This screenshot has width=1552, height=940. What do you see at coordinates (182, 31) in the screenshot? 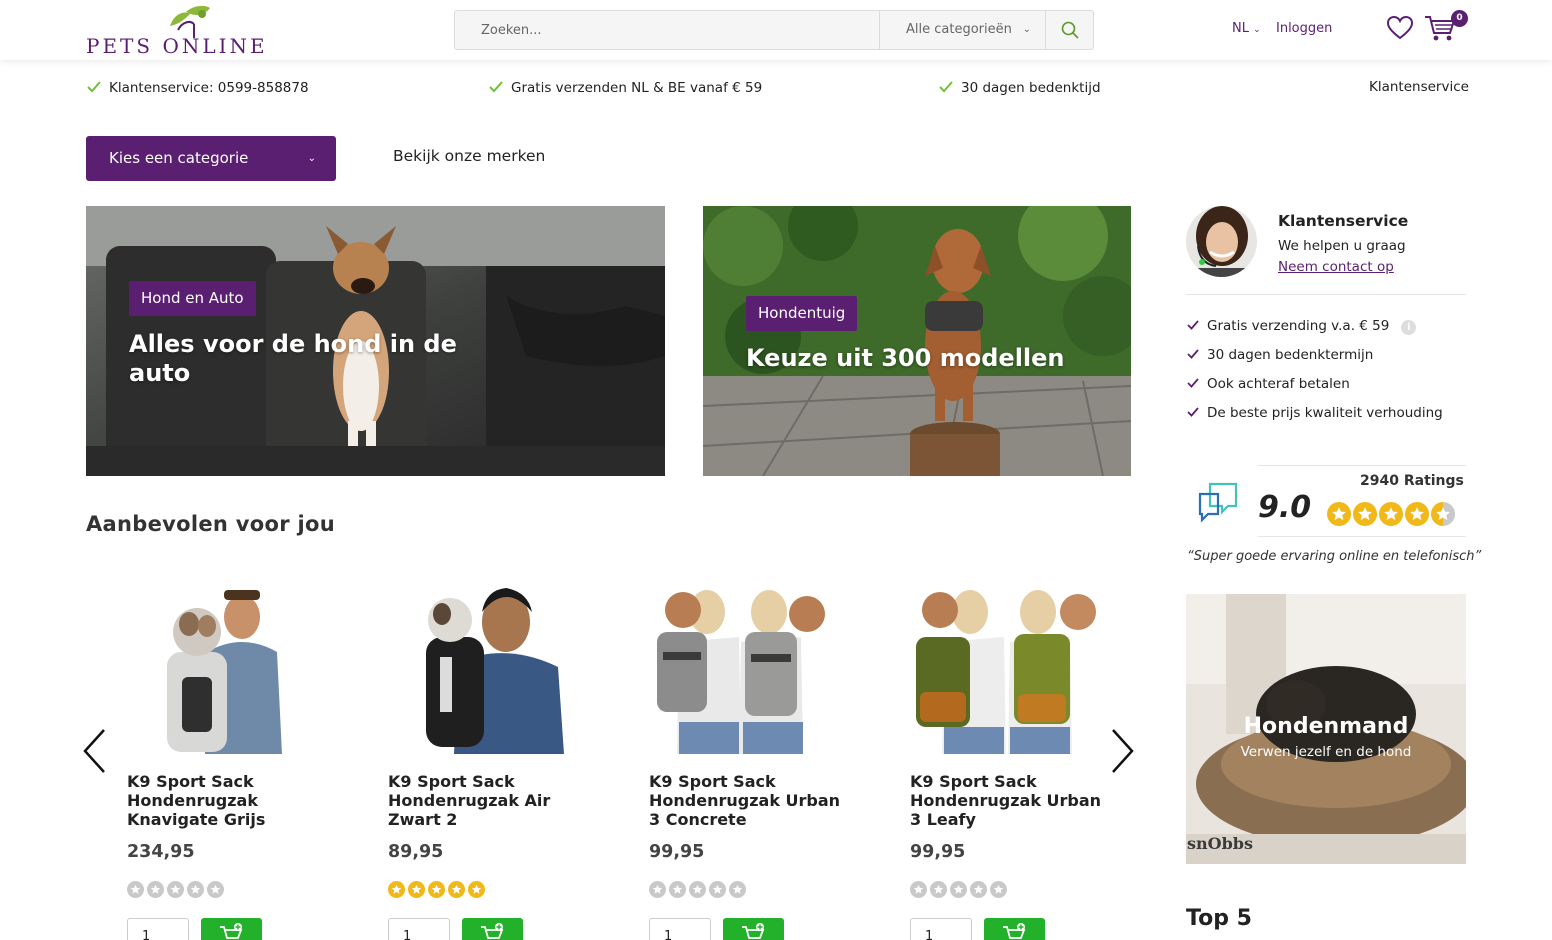
I see `logo: PETS ONLINE` at bounding box center [182, 31].